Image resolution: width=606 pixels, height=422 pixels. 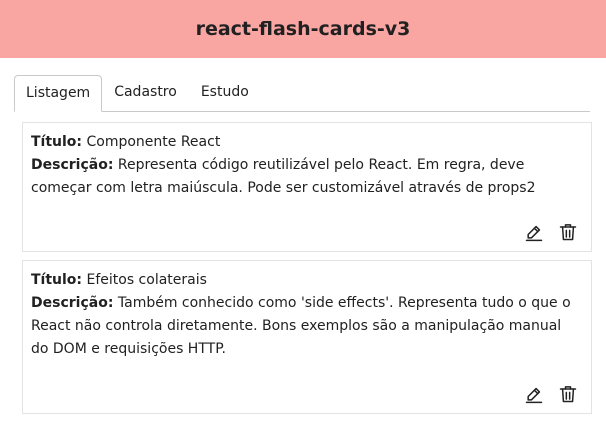 I want to click on card-title: Efeitos colaterais, so click(x=146, y=280).